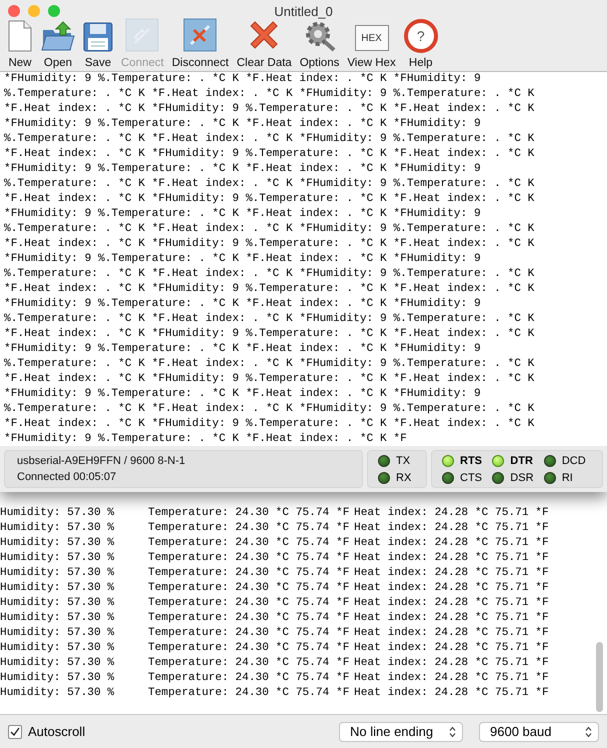 This screenshot has width=607, height=748. What do you see at coordinates (206, 439) in the screenshot?
I see `terminal-line: *FHumidity: 9 %.Temperature: . *C K *F.Heat index: . *C K *F` at bounding box center [206, 439].